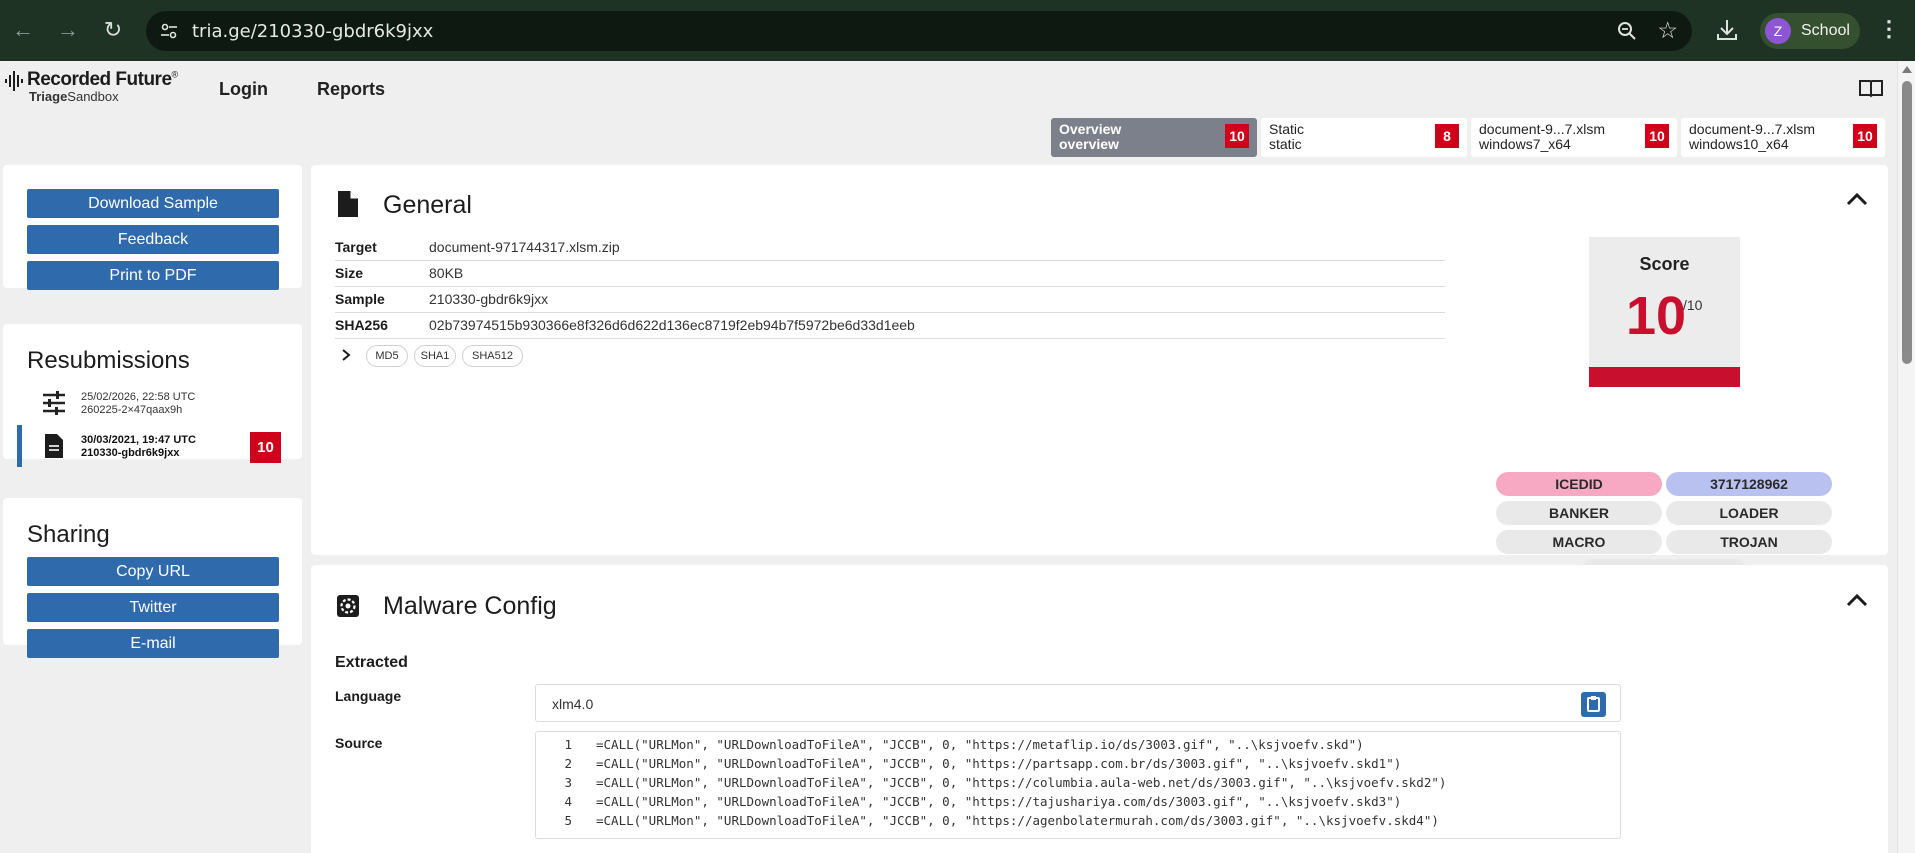  I want to click on language-label: Language, so click(368, 696).